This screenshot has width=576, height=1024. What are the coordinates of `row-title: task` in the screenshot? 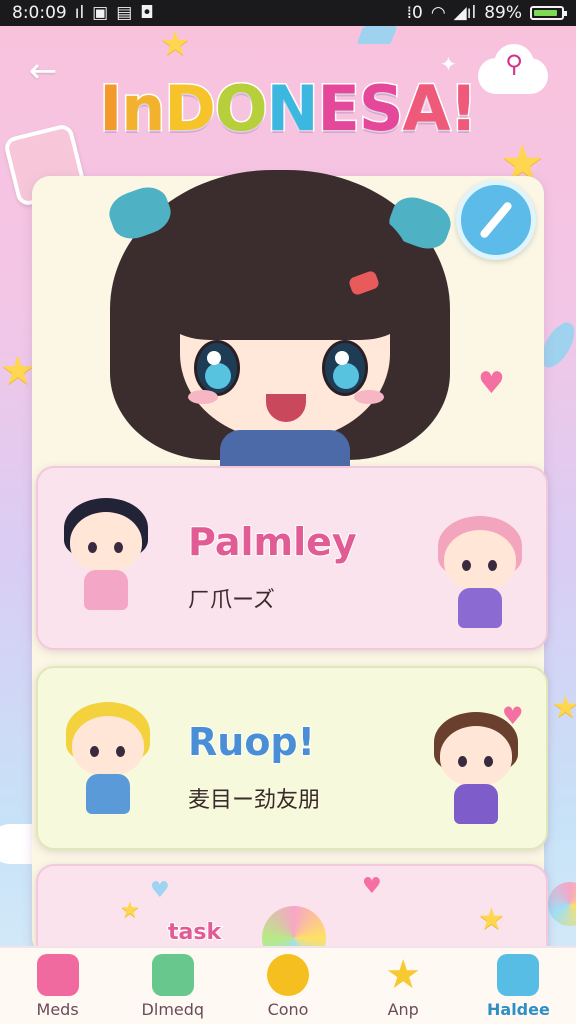 It's located at (194, 932).